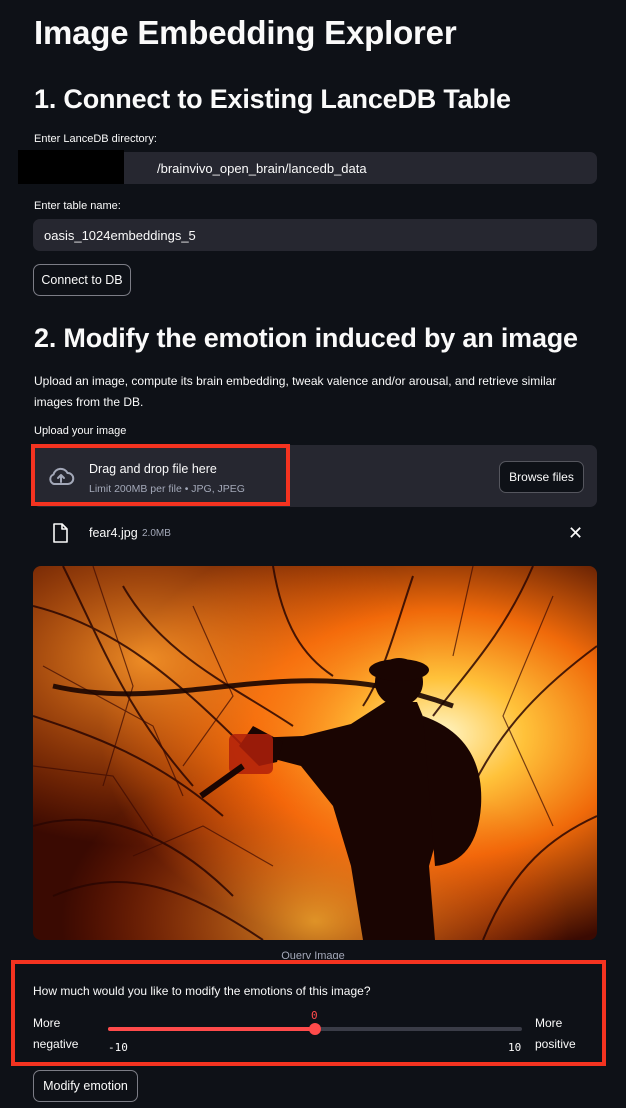  What do you see at coordinates (85, 1086) in the screenshot?
I see `modify-emotion-button: Modify emotion` at bounding box center [85, 1086].